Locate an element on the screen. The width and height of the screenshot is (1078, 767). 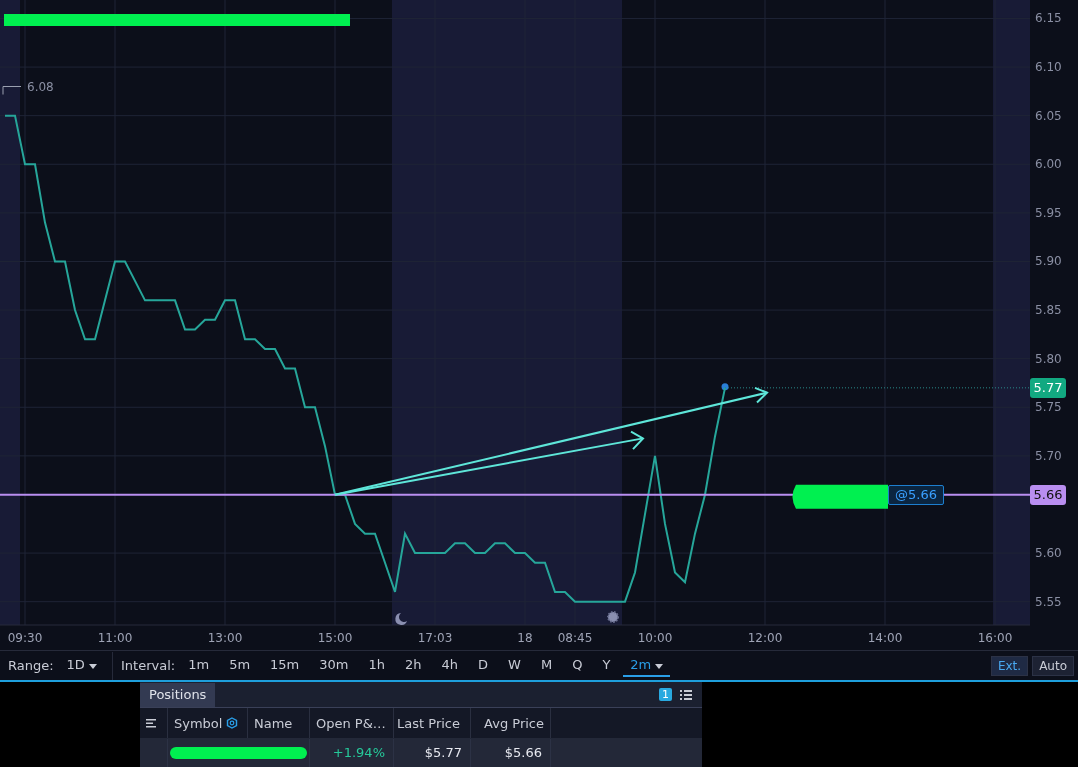
time-axis-label: 14:00 is located at coordinates (885, 638).